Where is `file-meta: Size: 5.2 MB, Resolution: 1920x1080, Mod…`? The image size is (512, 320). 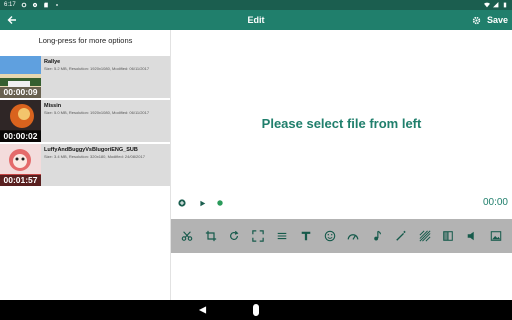 file-meta: Size: 5.2 MB, Resolution: 1920x1080, Mod… is located at coordinates (97, 68).